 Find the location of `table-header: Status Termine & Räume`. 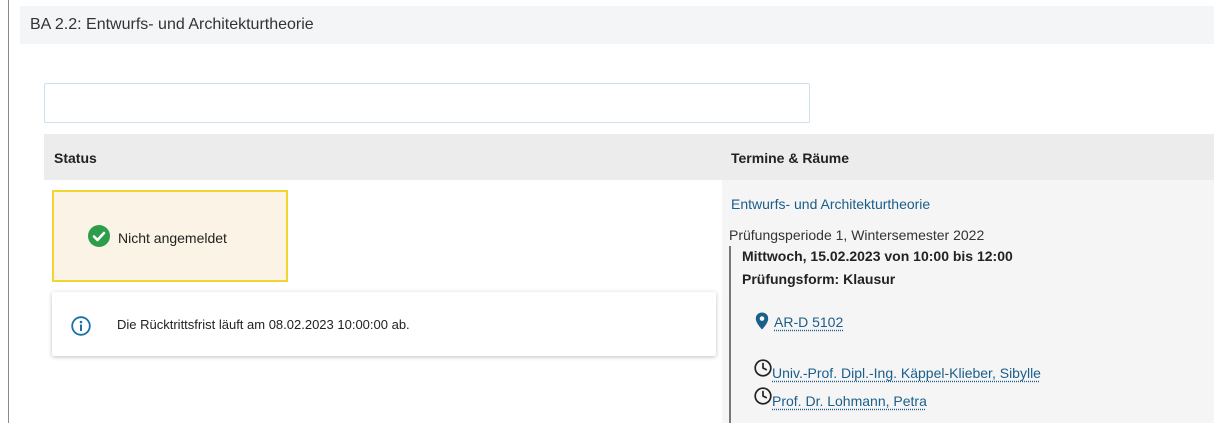

table-header: Status Termine & Räume is located at coordinates (629, 157).